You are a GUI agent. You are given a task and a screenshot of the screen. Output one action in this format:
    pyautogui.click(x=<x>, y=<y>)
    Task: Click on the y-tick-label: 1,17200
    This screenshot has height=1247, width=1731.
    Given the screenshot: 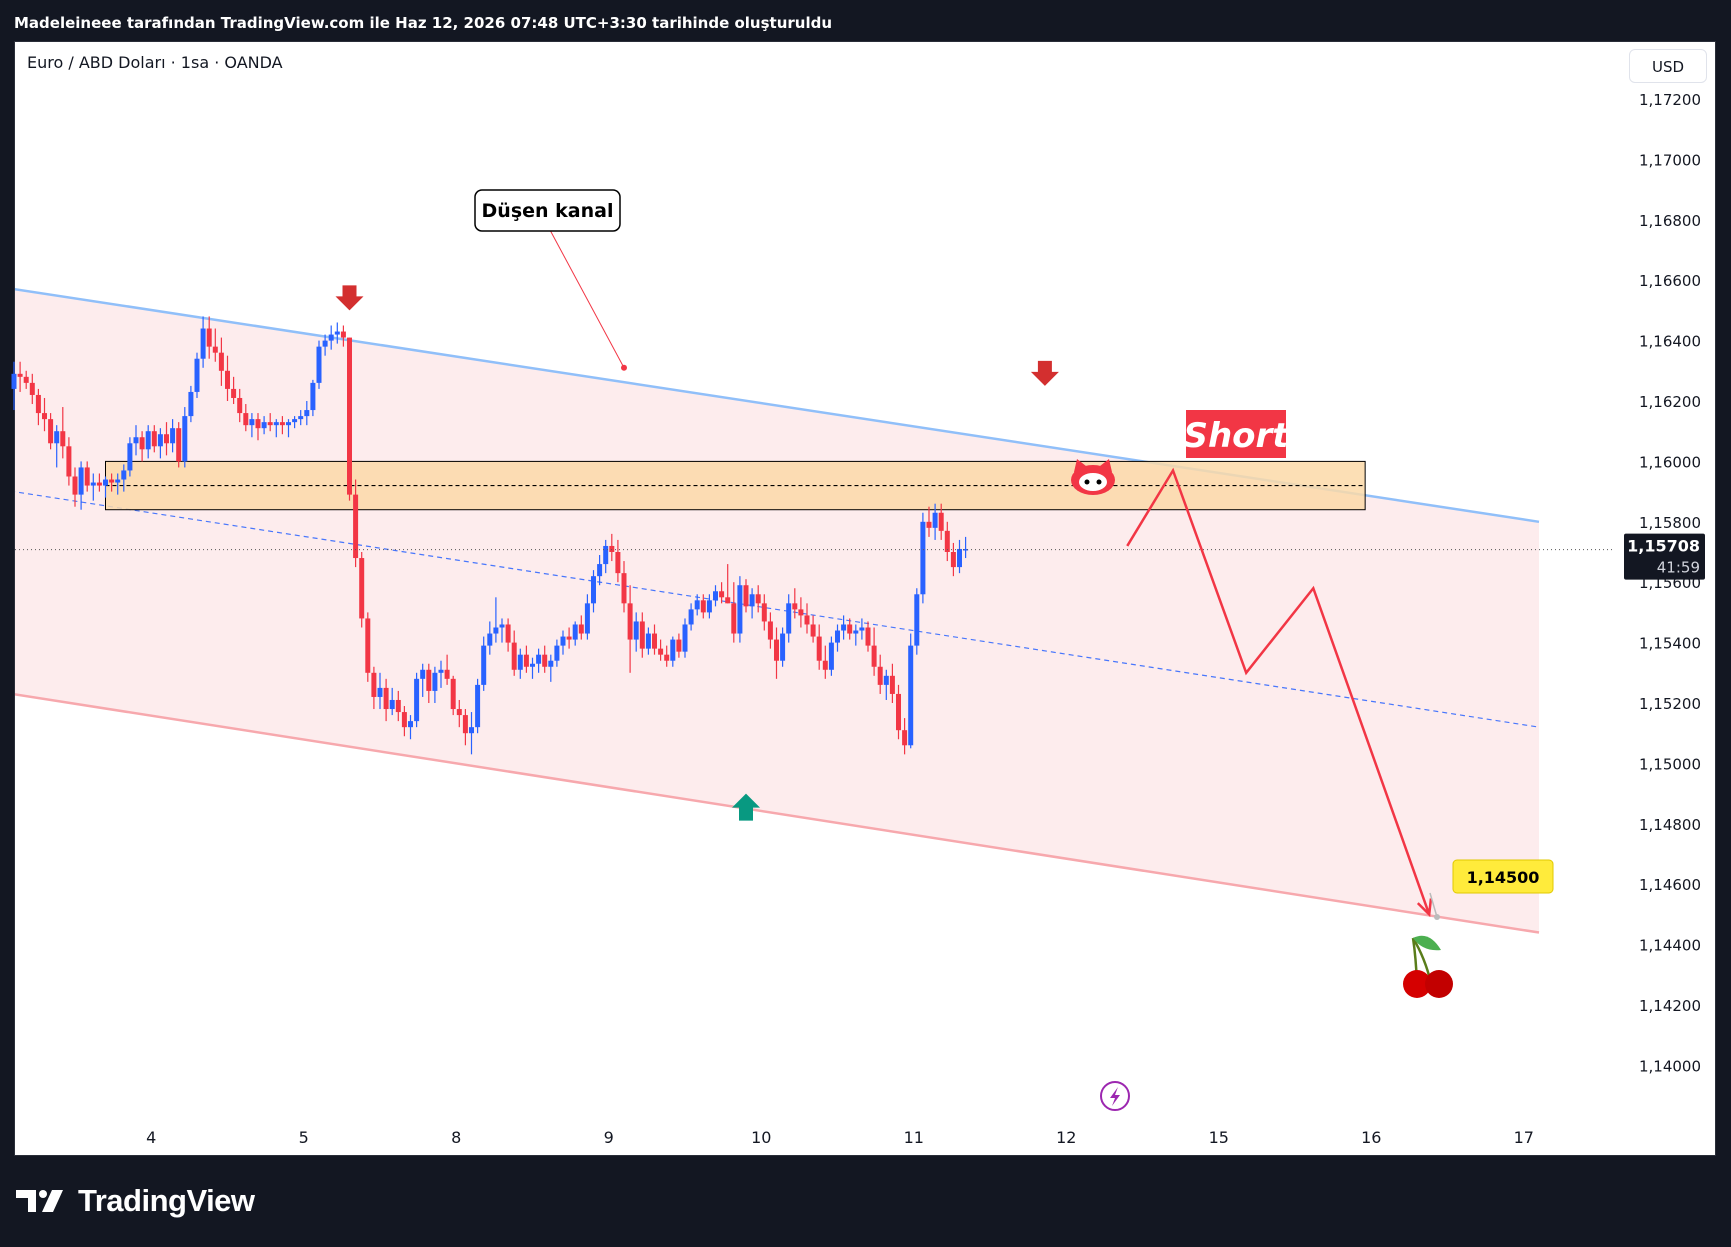 What is the action you would take?
    pyautogui.click(x=1670, y=100)
    